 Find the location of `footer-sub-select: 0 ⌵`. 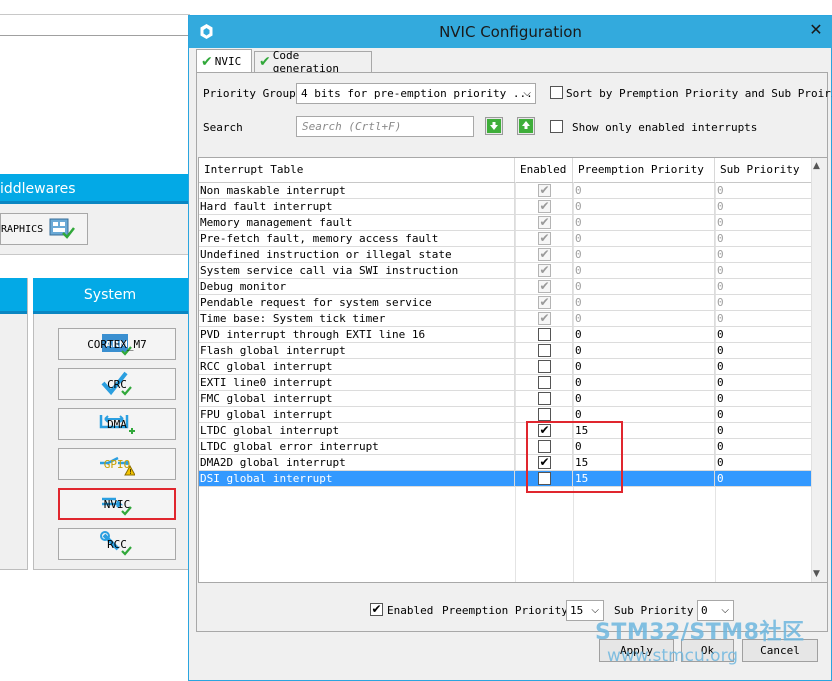

footer-sub-select: 0 ⌵ is located at coordinates (715, 610).